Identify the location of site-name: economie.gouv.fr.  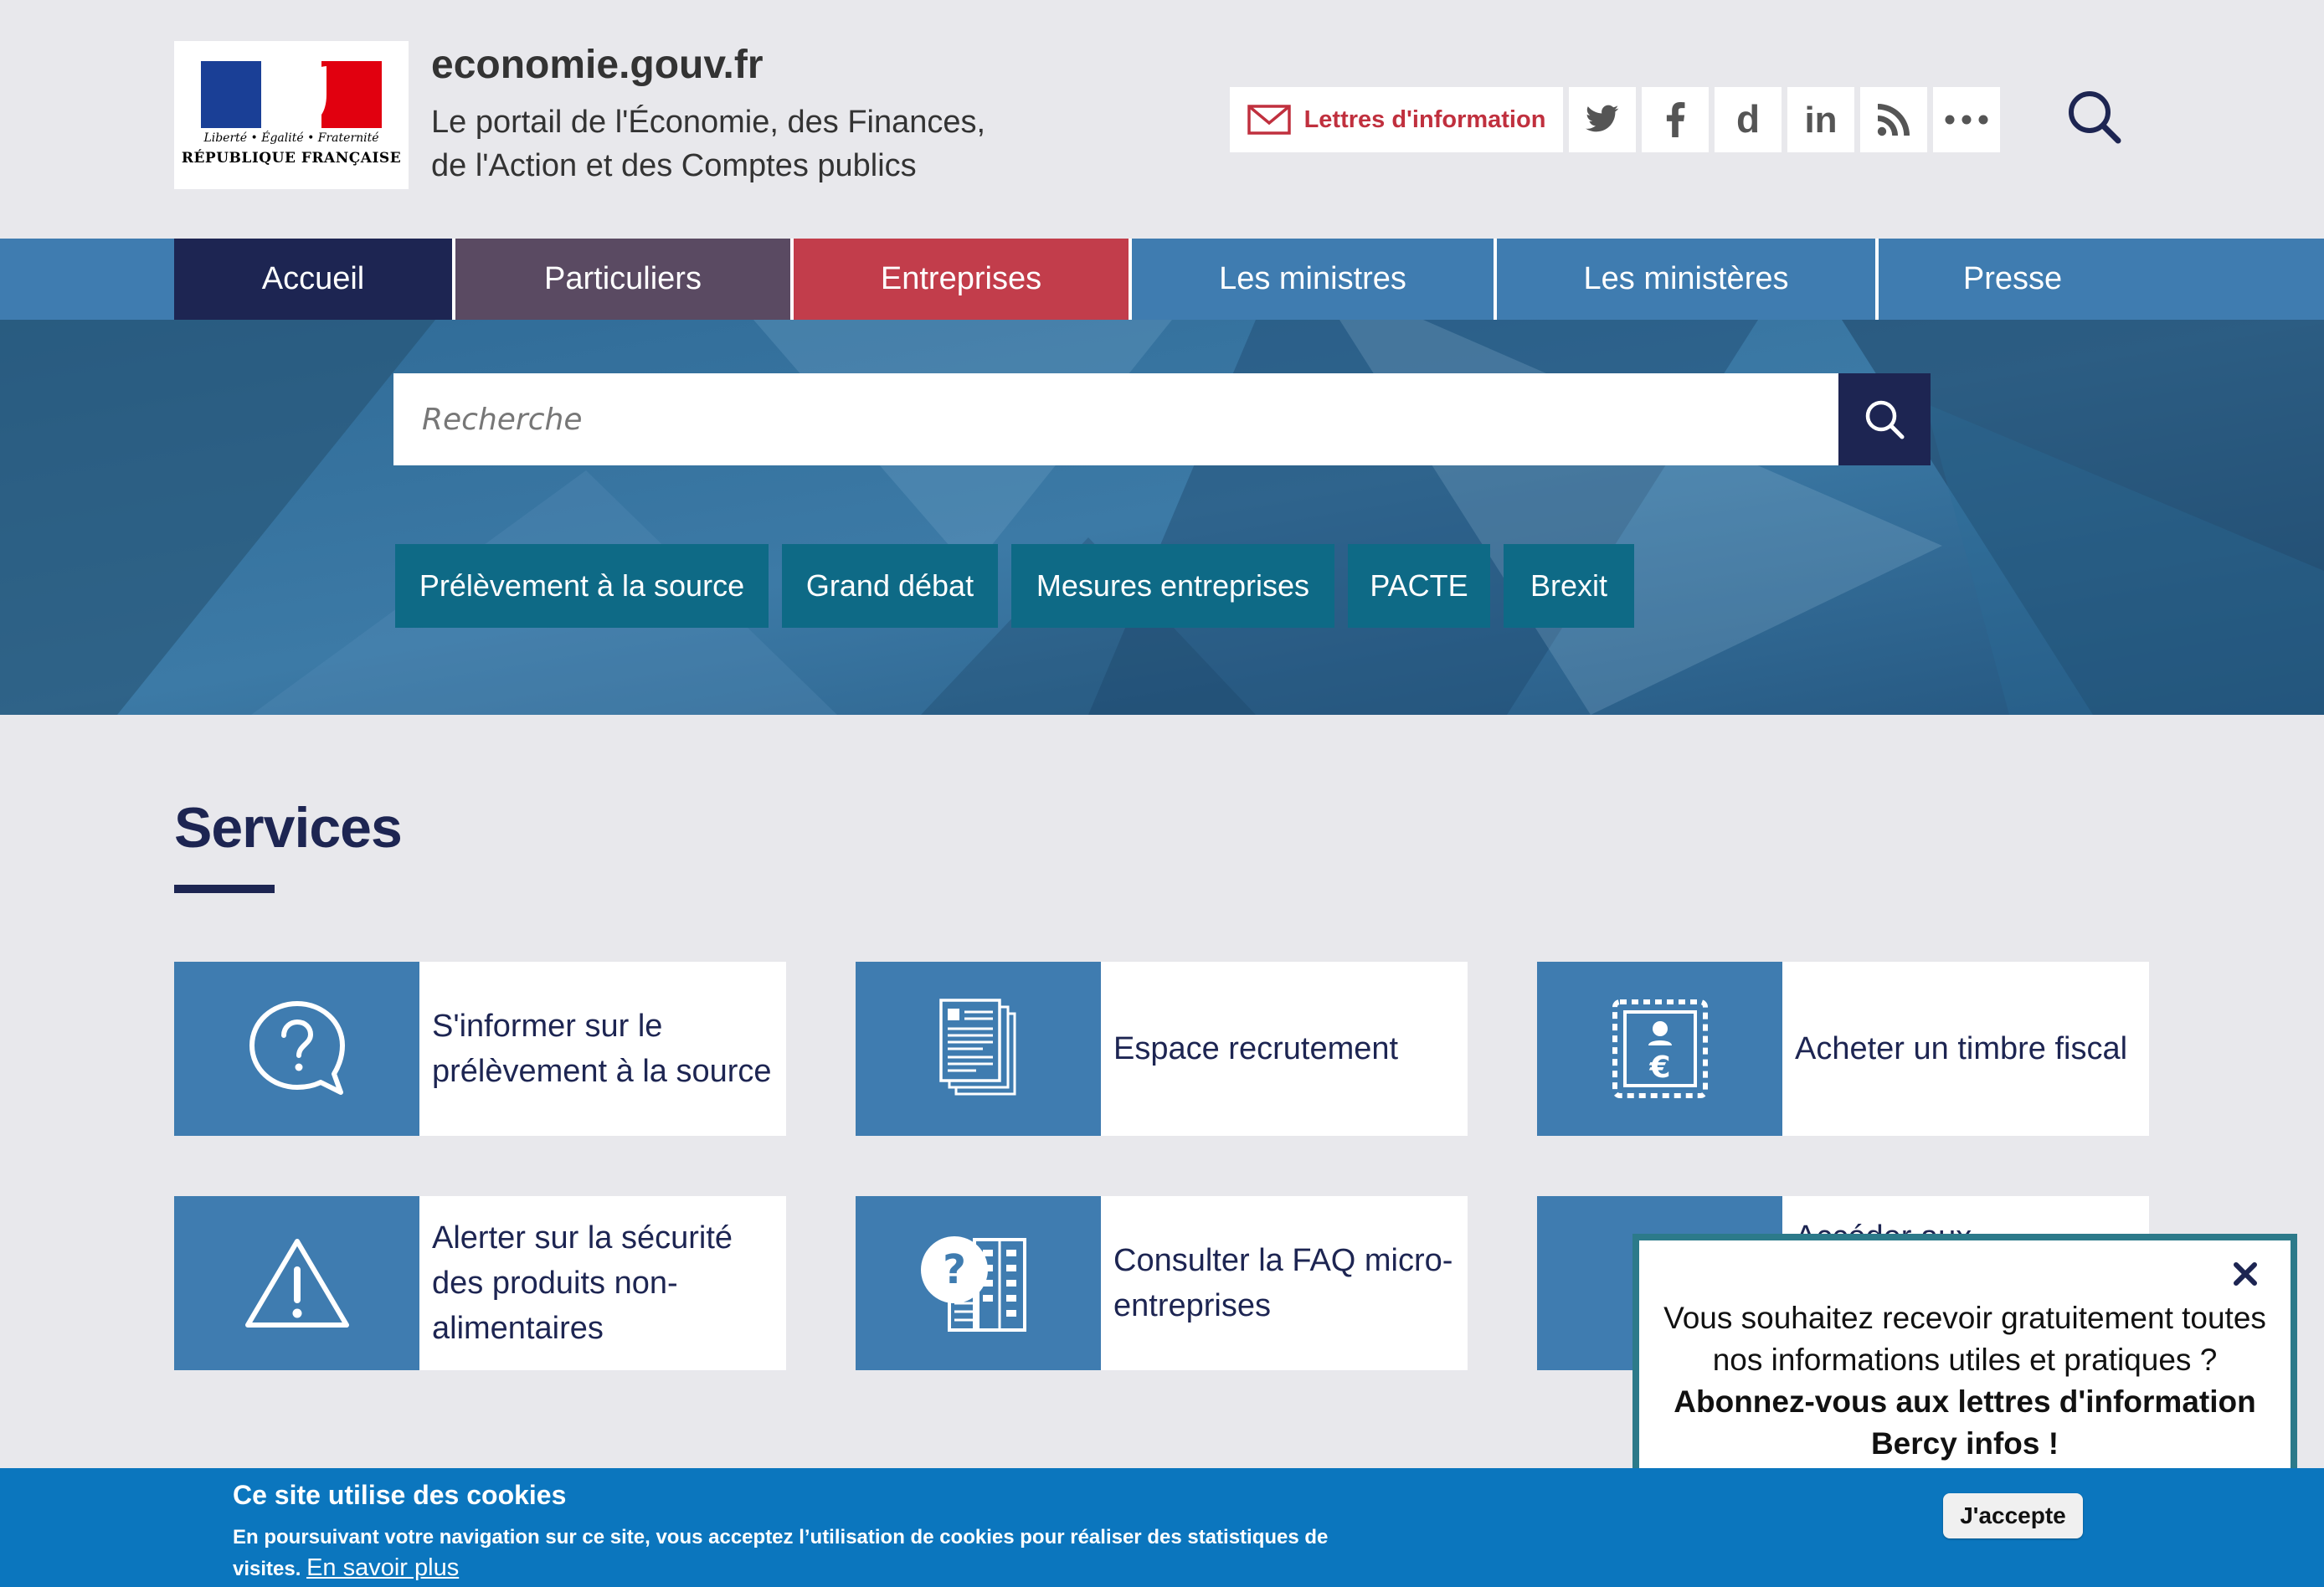
(597, 65).